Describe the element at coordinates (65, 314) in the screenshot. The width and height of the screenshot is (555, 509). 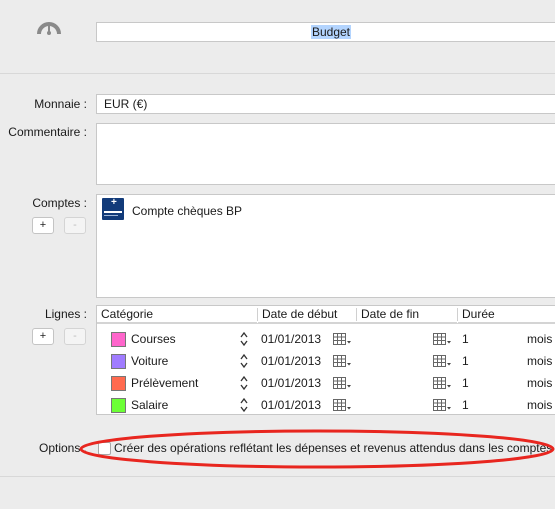
I see `lignes-label: Lignes :` at that location.